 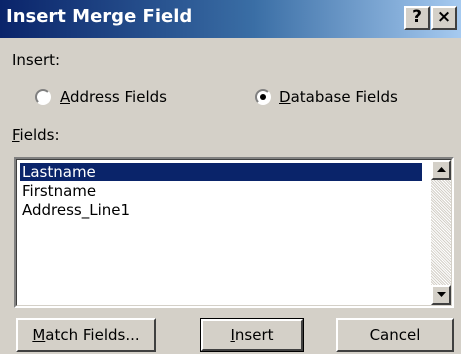 I want to click on database-fields-label: Database Fields, so click(x=338, y=97).